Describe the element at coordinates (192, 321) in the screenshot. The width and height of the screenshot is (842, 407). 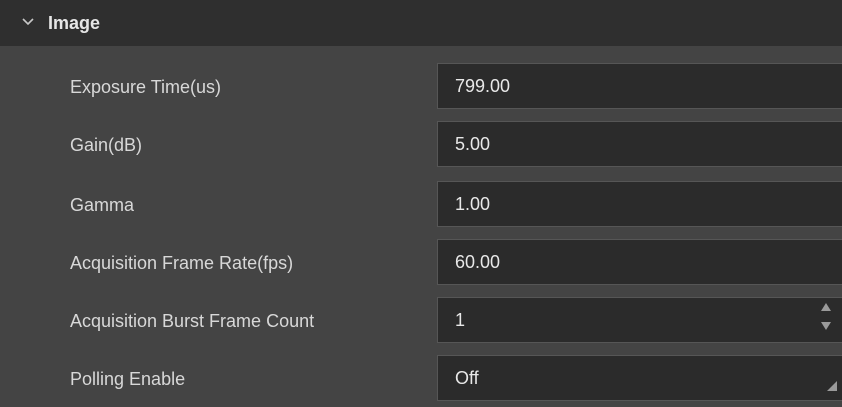
I see `property-label: Acquisition Burst Frame Count` at that location.